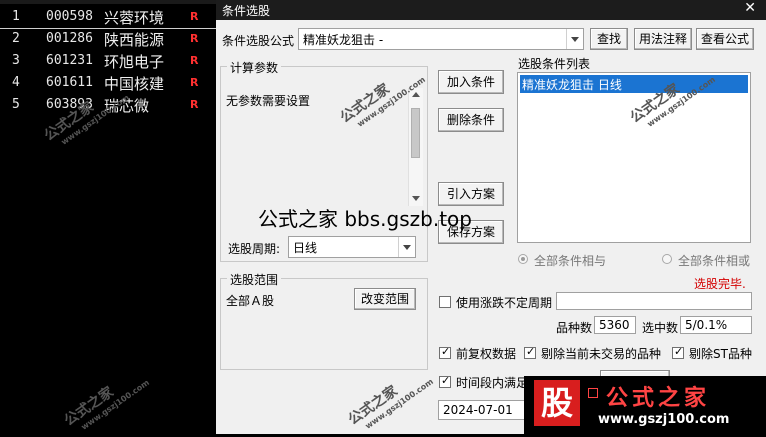 The height and width of the screenshot is (437, 766). I want to click on table-row: 3 601231 环旭电子 R, so click(108, 61).